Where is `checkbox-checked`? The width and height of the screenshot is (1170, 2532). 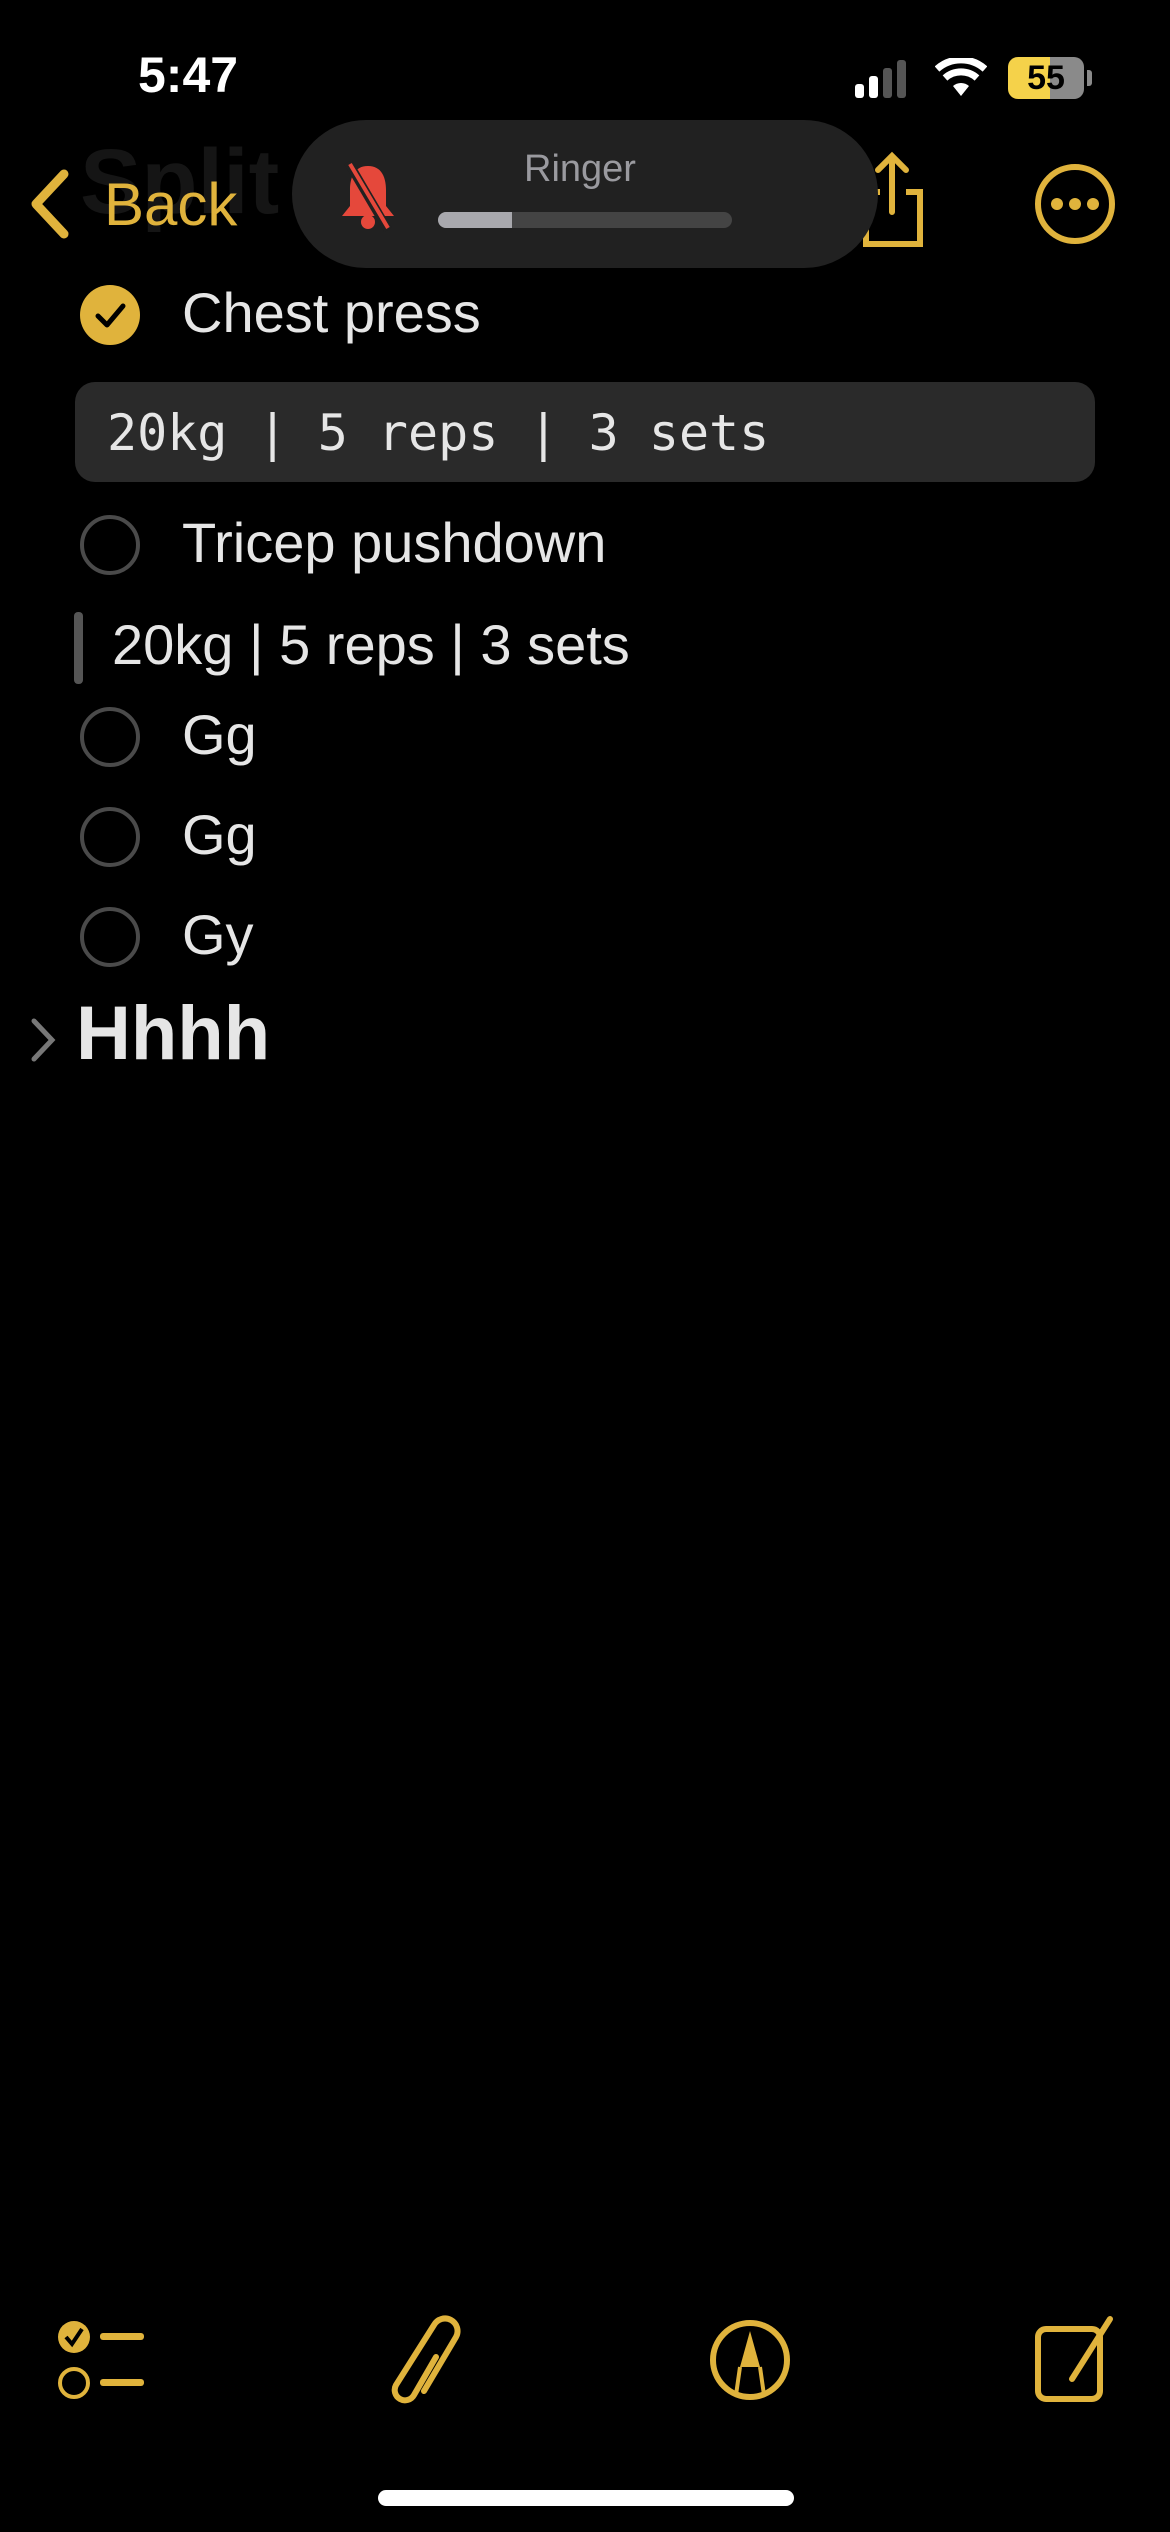 checkbox-checked is located at coordinates (110, 315).